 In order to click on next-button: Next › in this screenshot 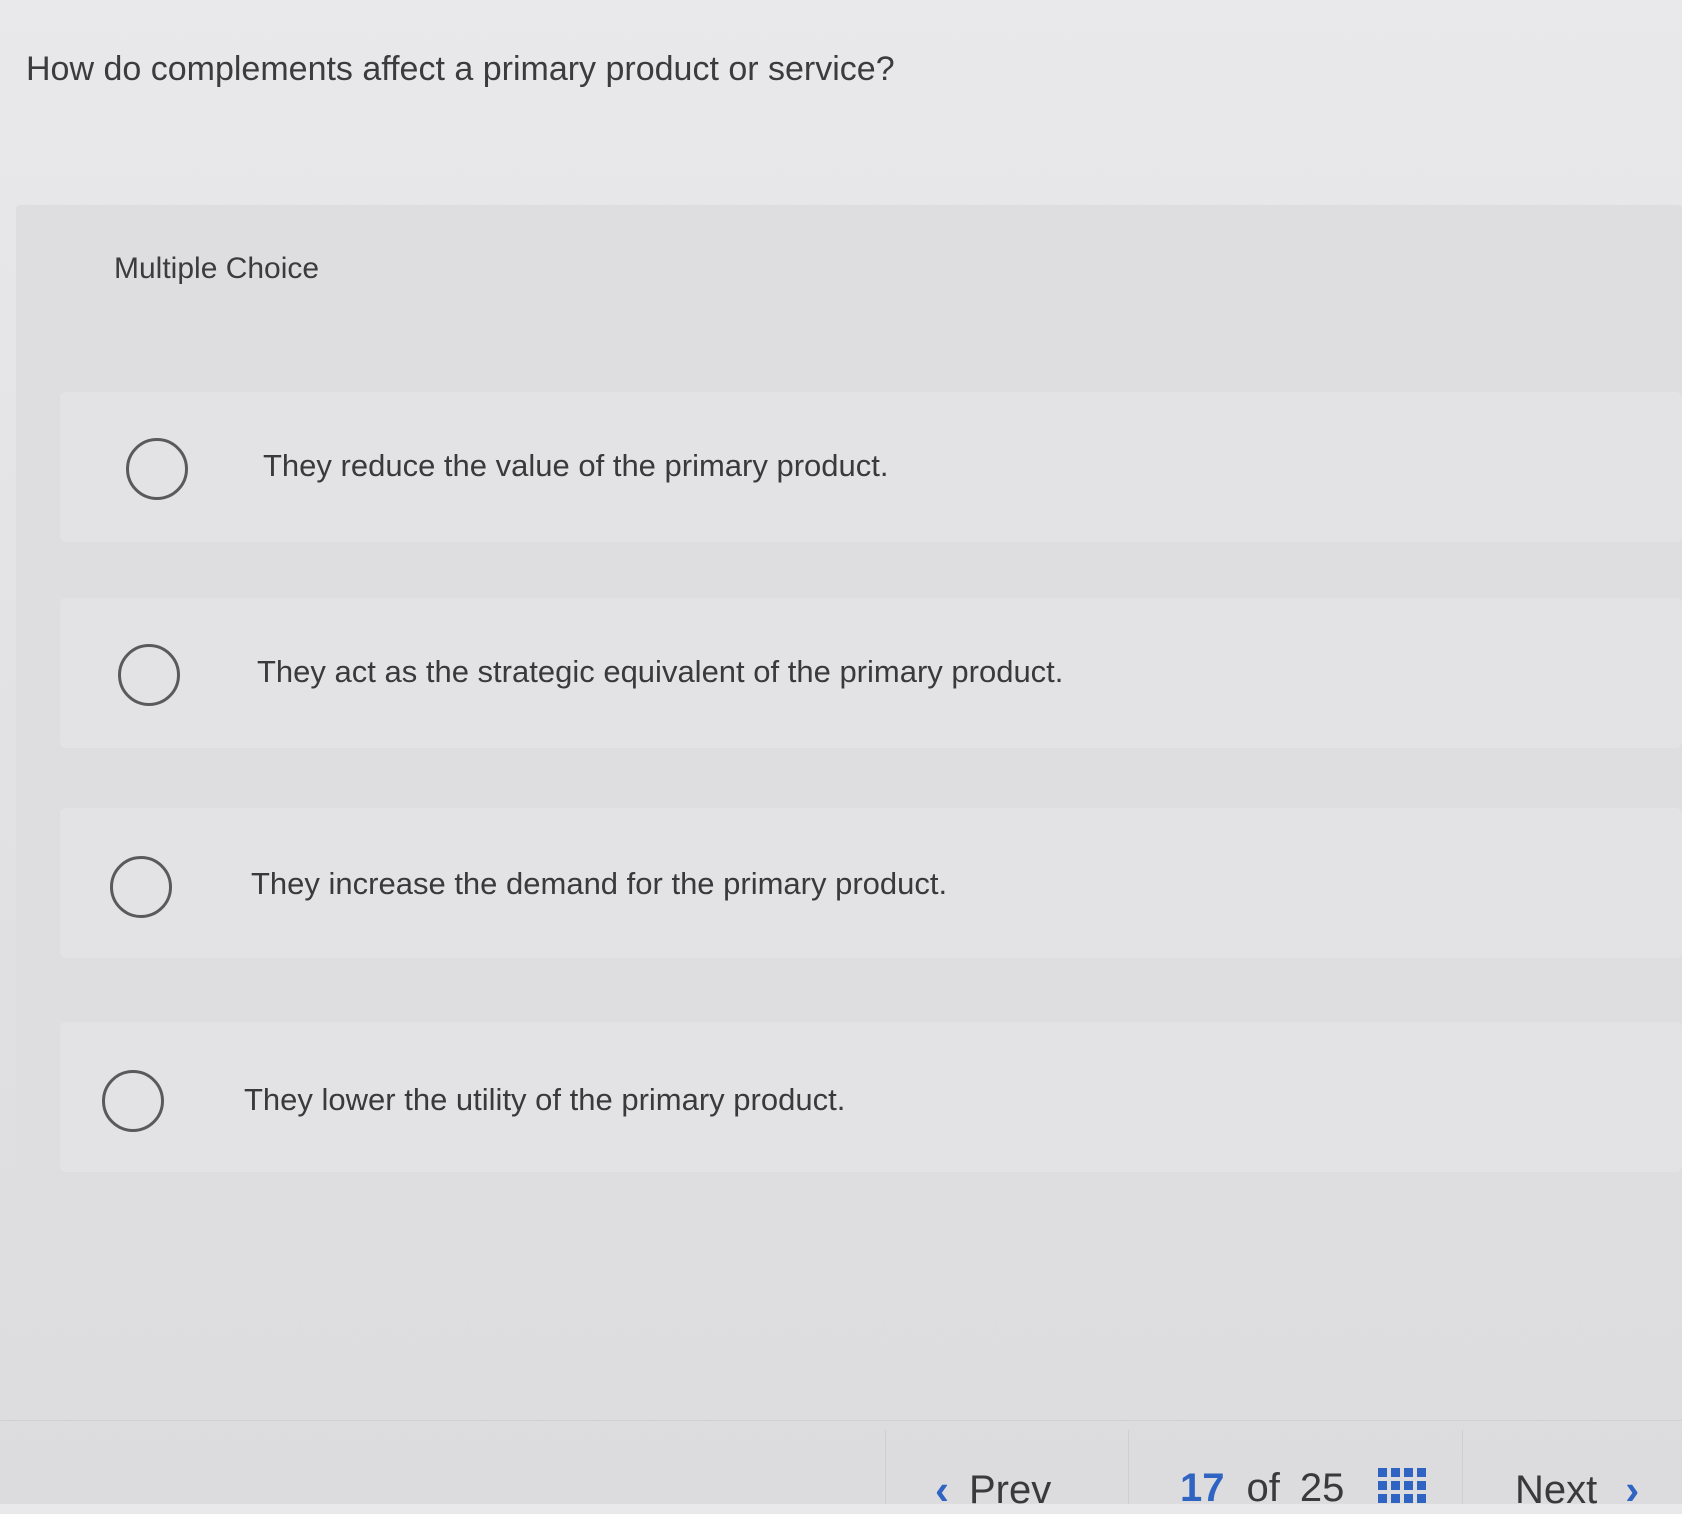, I will do `click(1577, 1490)`.